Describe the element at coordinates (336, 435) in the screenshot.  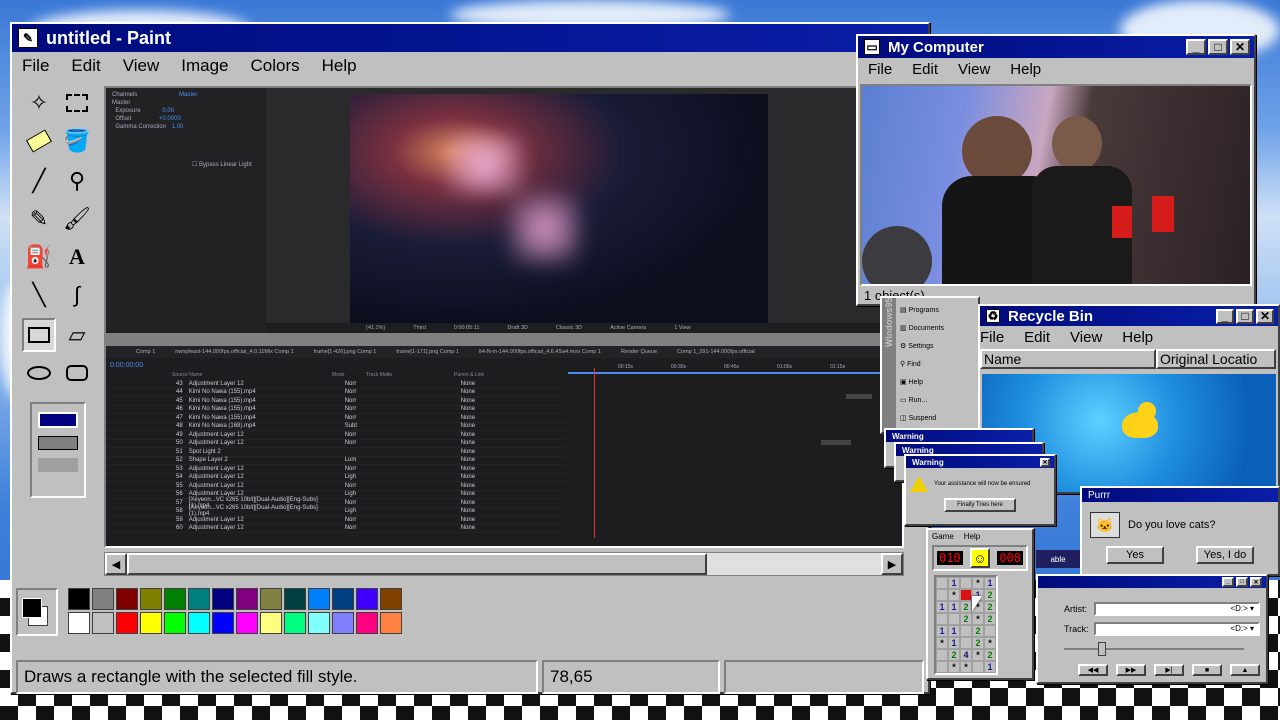
I see `ae-layer-row: 49 Adjustment Layer 12 Norr None` at that location.